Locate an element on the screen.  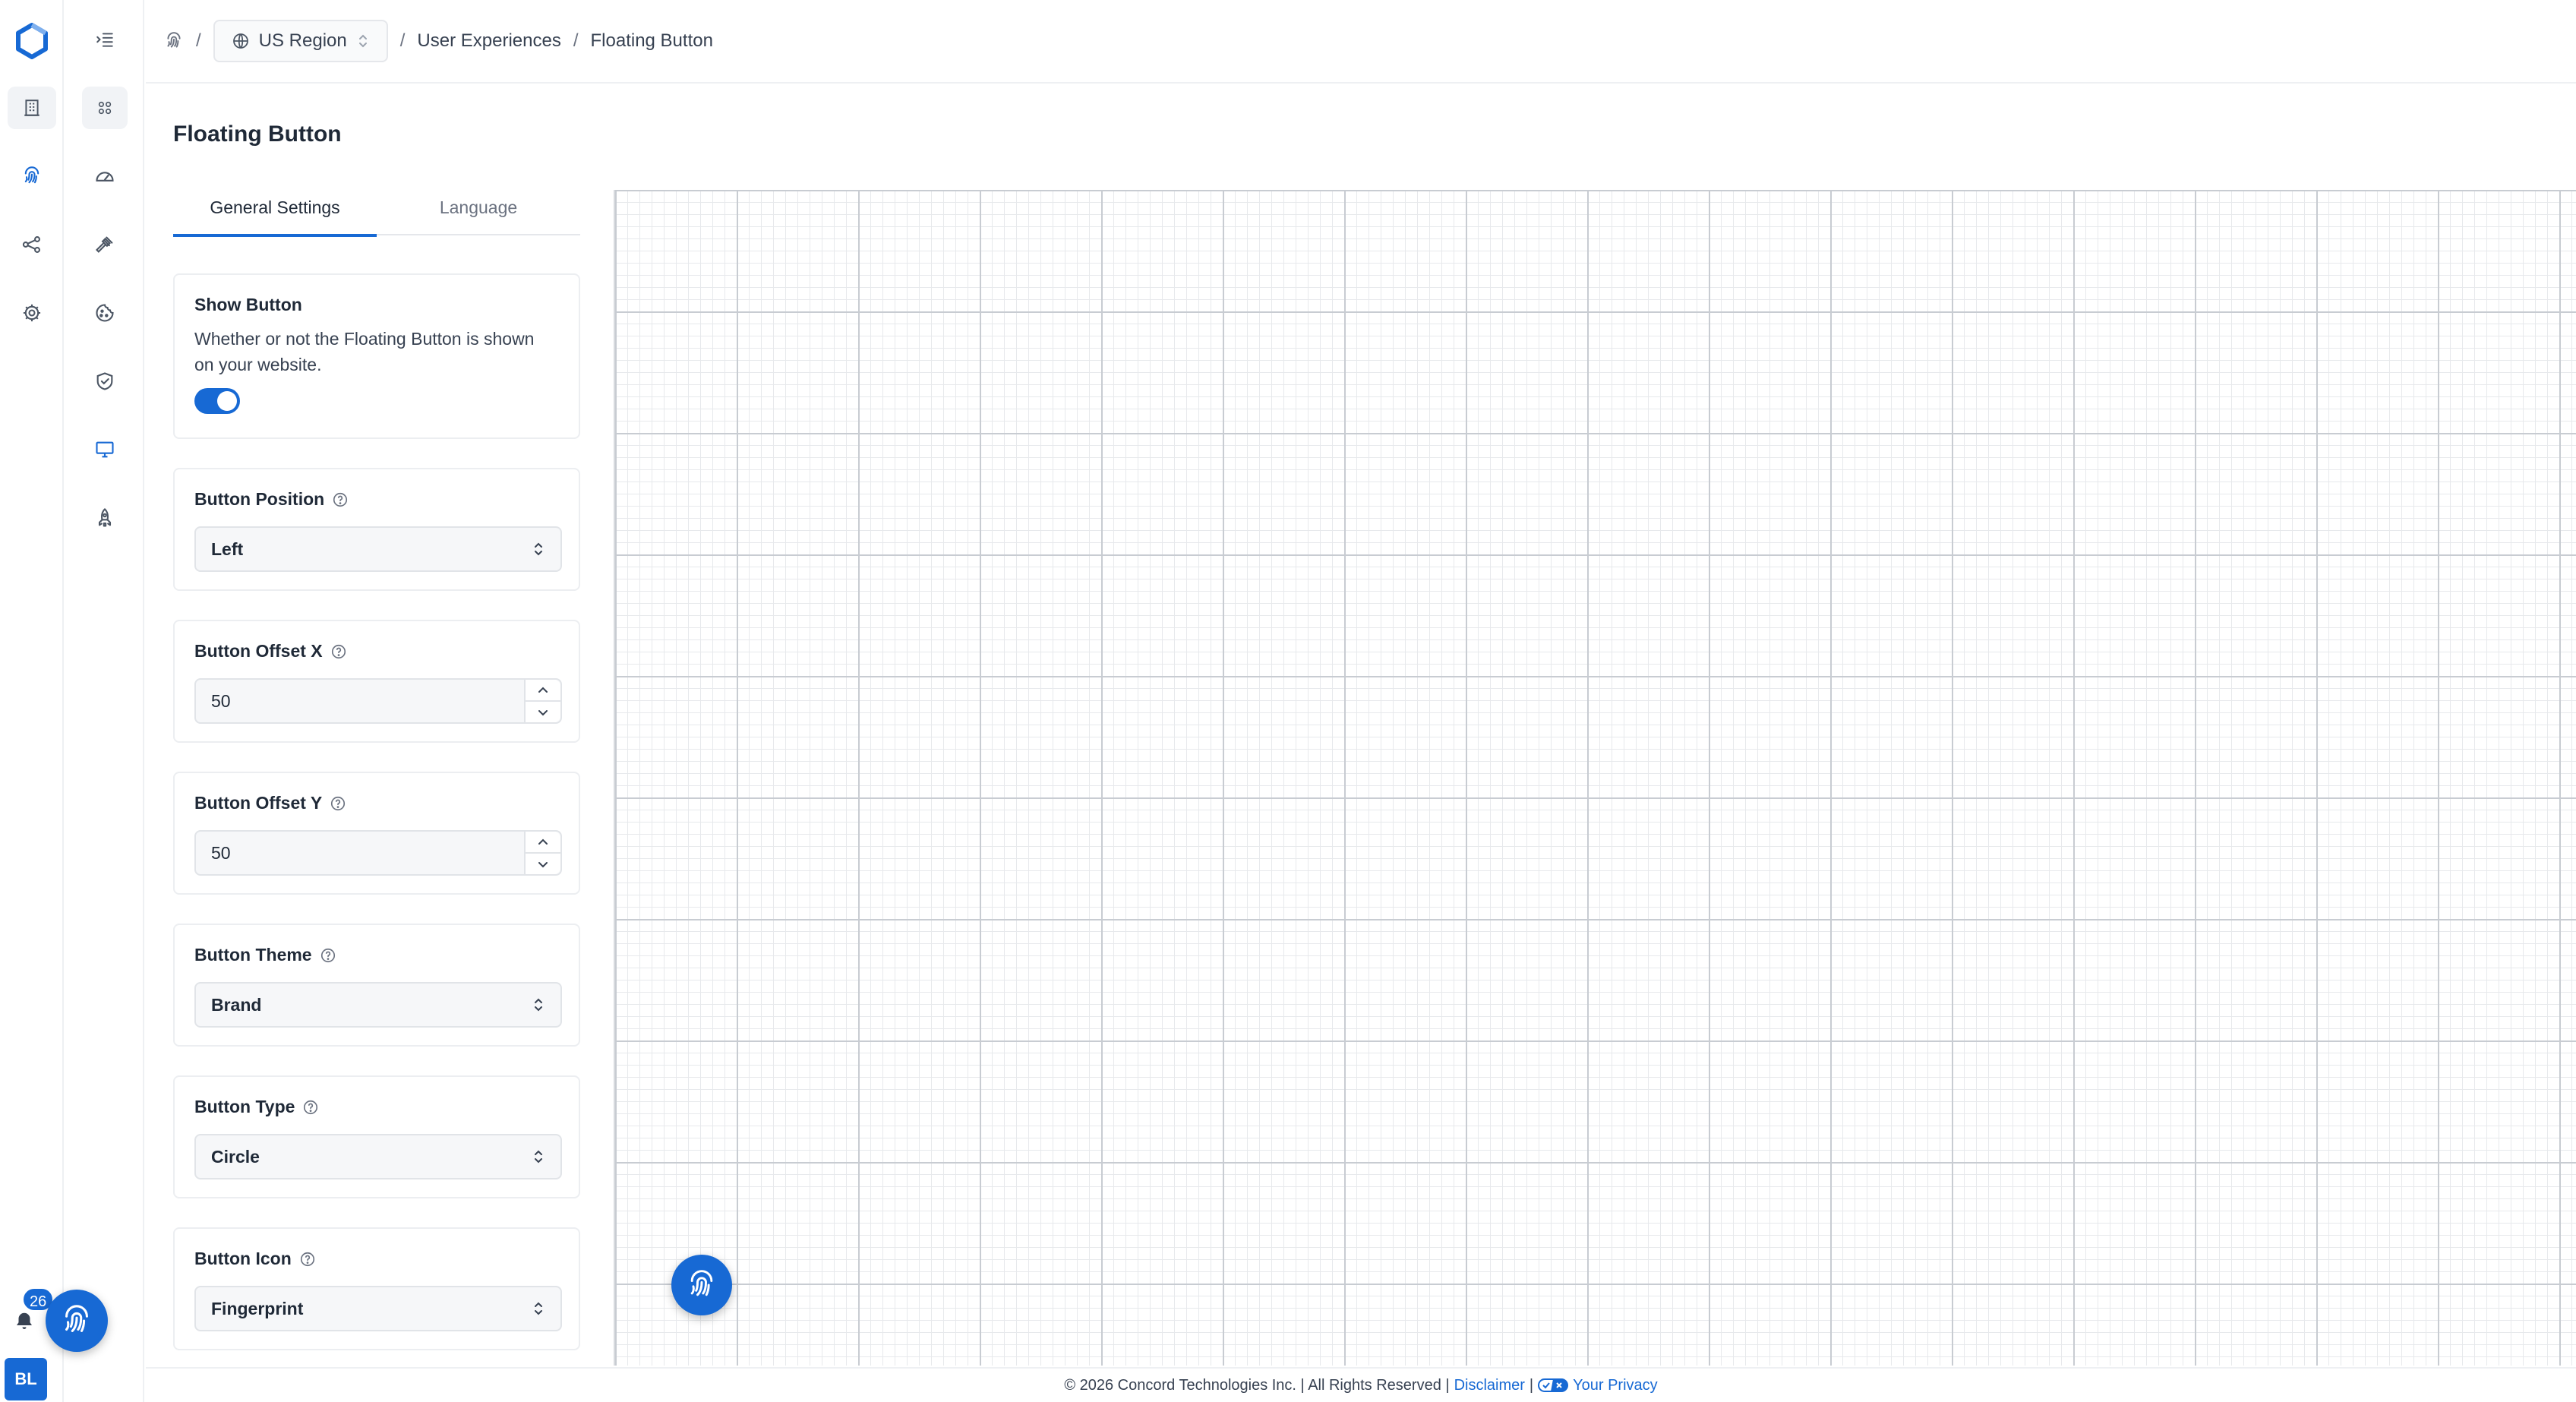
rail-item-integrations is located at coordinates (32, 244).